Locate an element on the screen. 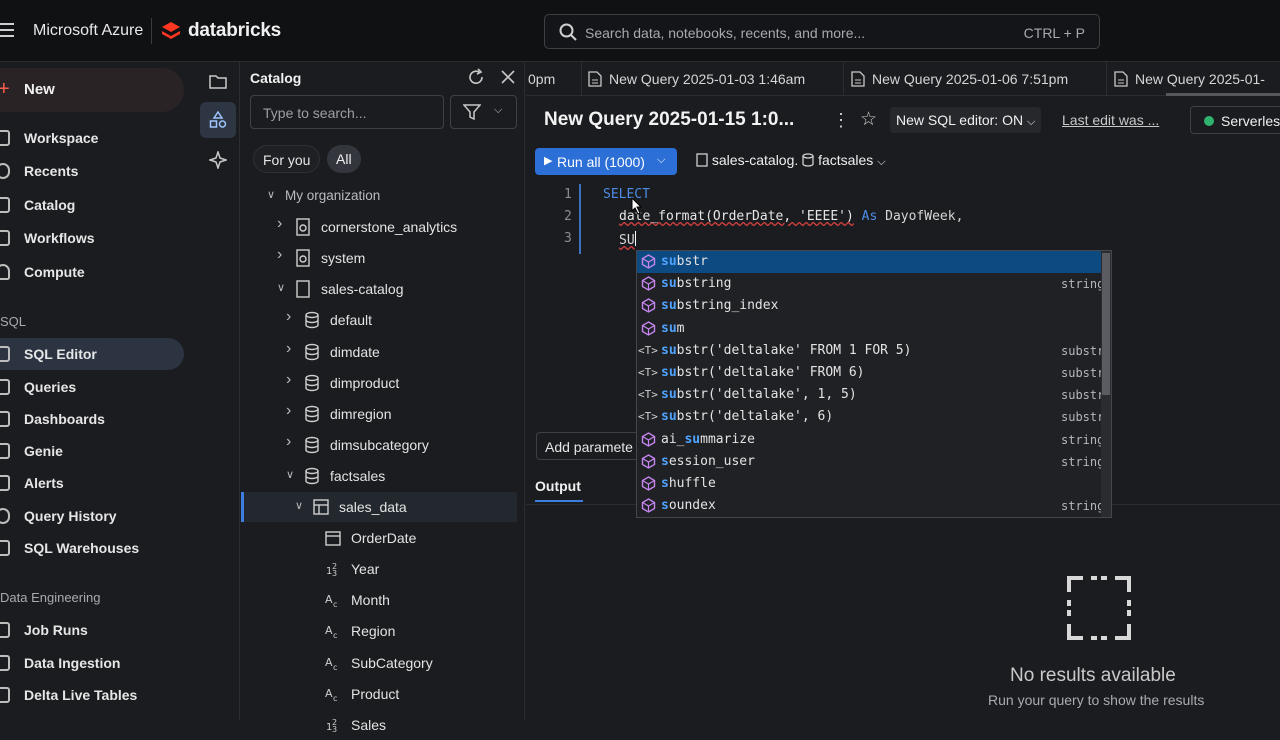  tree-item: 1 2 3 Sales is located at coordinates (379, 725).